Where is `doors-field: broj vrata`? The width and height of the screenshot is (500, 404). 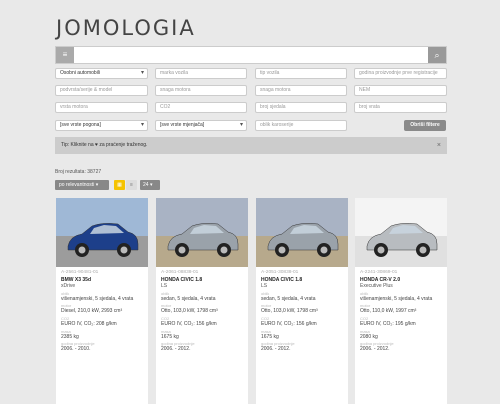
doors-field: broj vrata is located at coordinates (400, 107).